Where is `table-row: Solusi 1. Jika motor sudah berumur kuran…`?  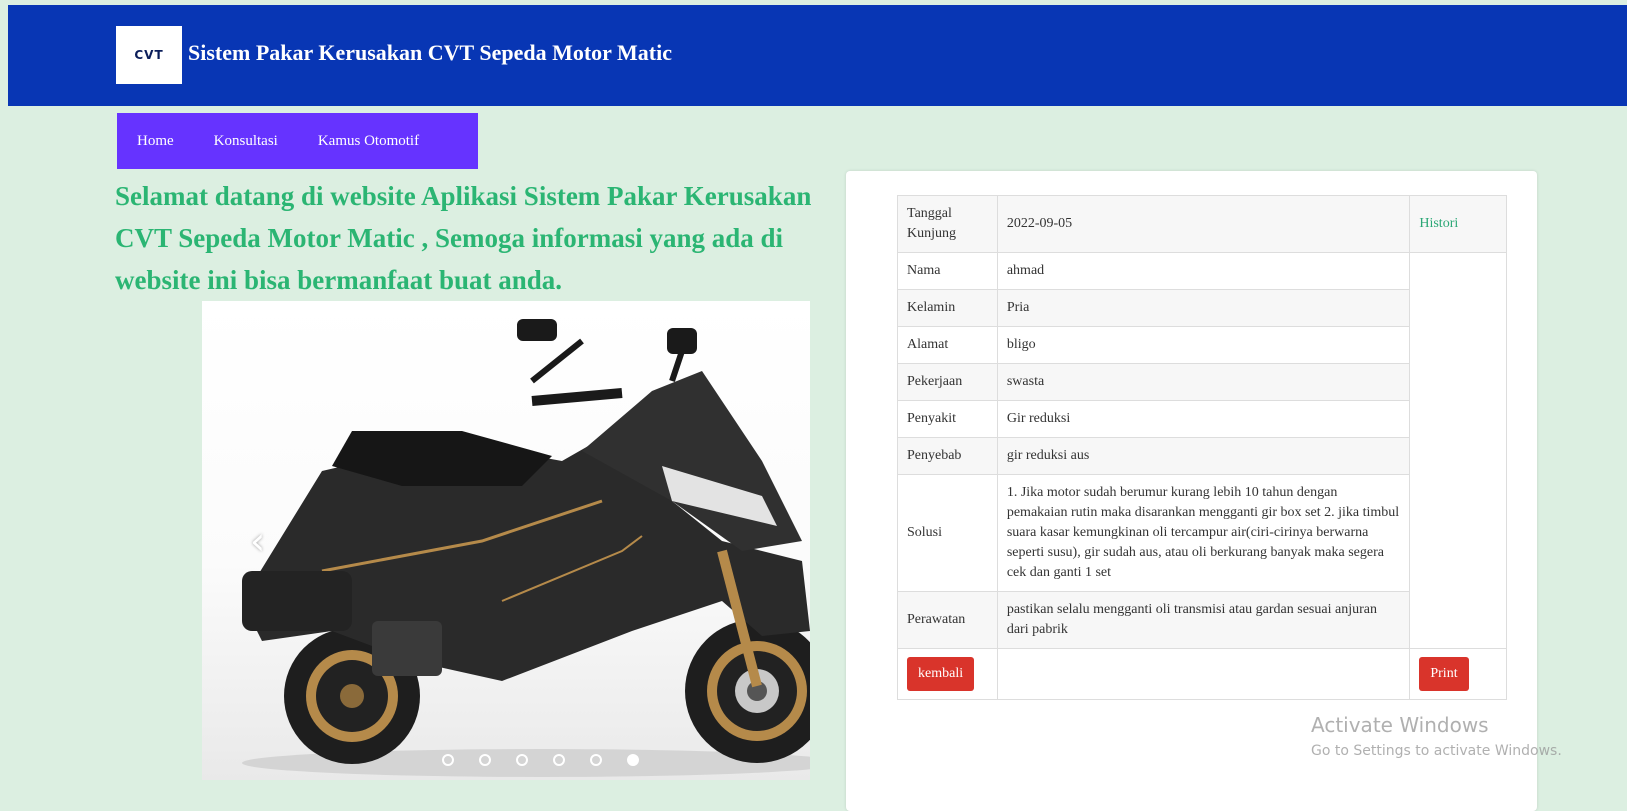 table-row: Solusi 1. Jika motor sudah berumur kuran… is located at coordinates (1202, 533).